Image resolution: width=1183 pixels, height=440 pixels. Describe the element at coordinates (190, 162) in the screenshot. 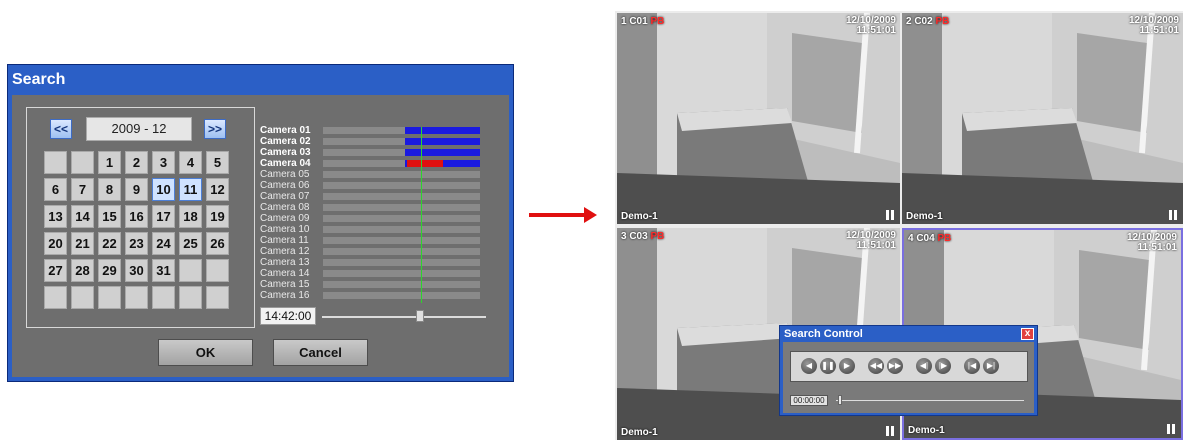

I see `calendar-day: 4` at that location.